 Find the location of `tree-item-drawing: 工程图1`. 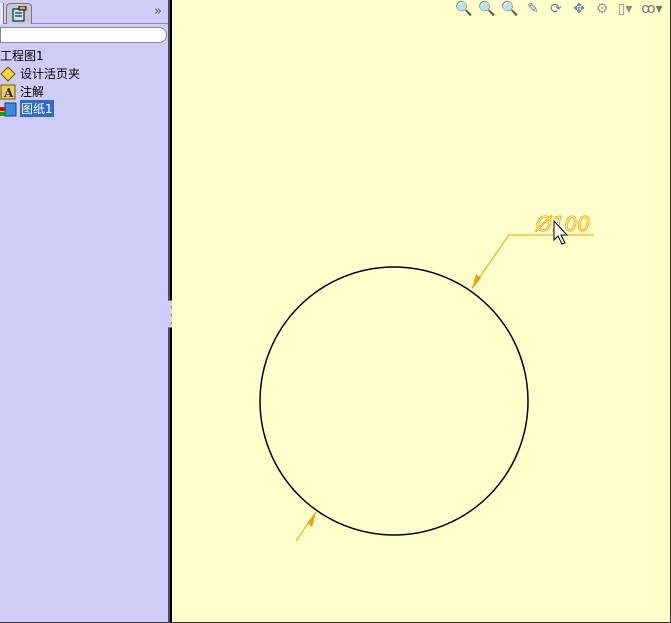

tree-item-drawing: 工程图1 is located at coordinates (22, 55).